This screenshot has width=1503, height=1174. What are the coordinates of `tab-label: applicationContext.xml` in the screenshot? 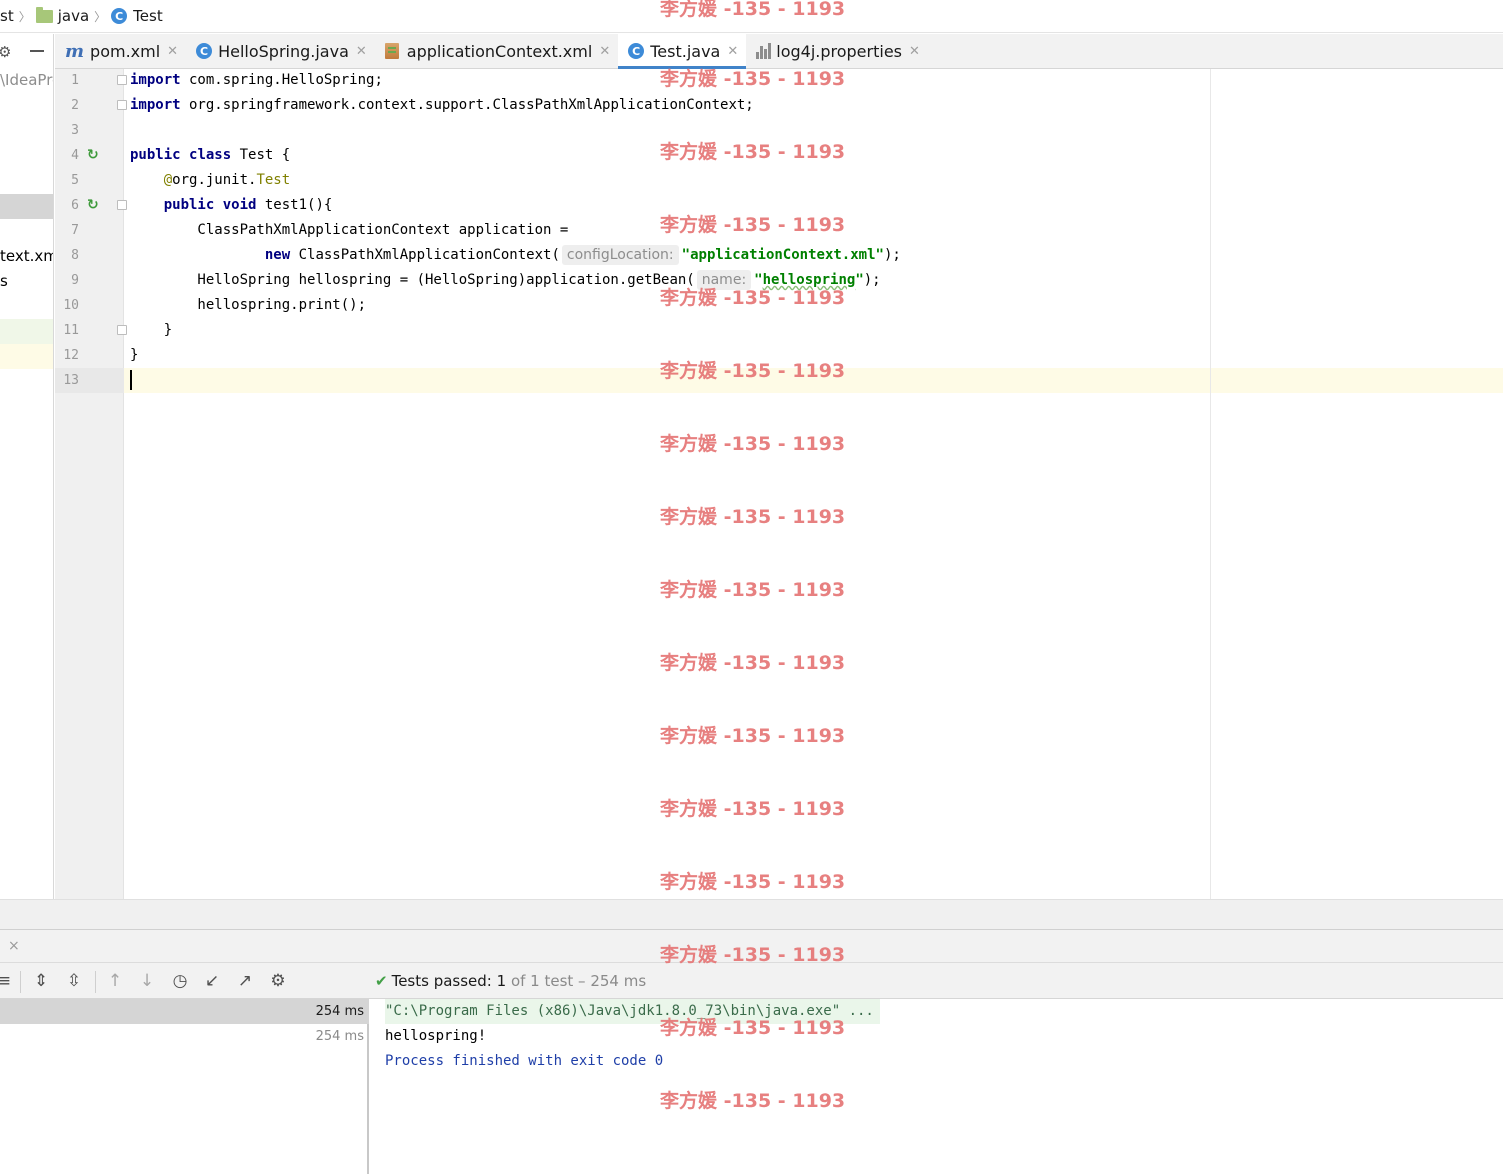 It's located at (499, 51).